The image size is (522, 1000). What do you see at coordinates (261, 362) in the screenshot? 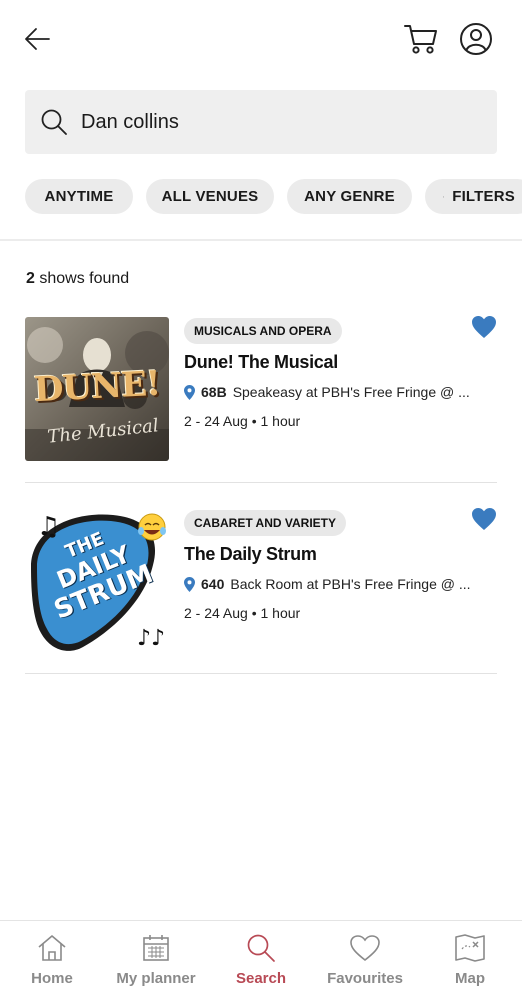
I see `show-title: Dune! The Musical` at bounding box center [261, 362].